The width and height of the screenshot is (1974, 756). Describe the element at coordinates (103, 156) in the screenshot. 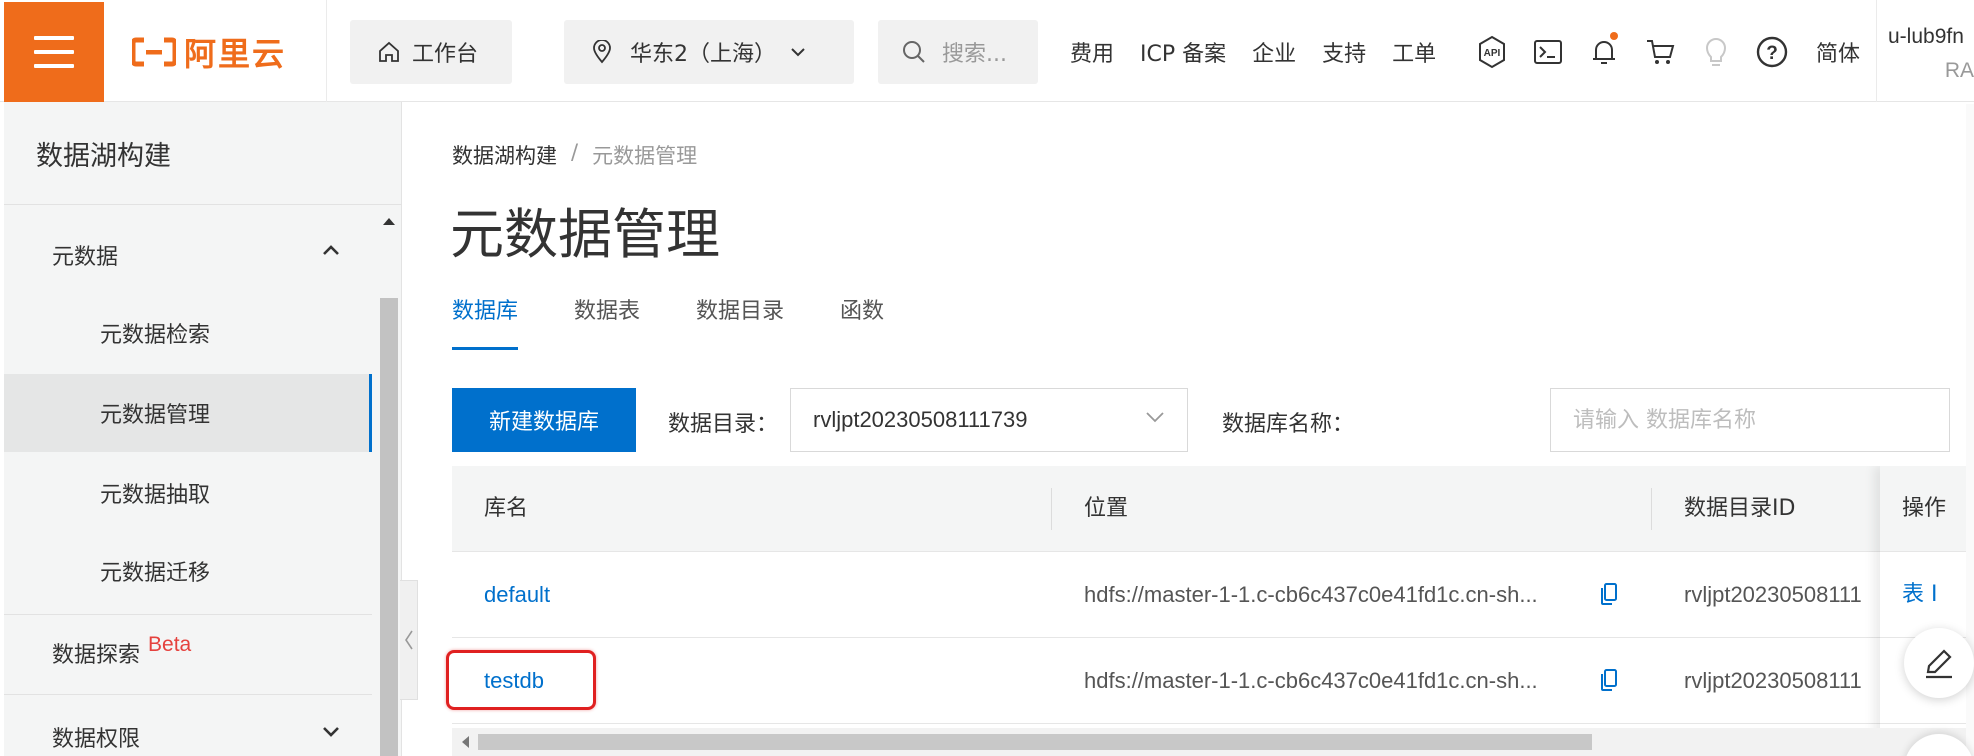

I see `sidebar-title: 数据湖构建` at that location.